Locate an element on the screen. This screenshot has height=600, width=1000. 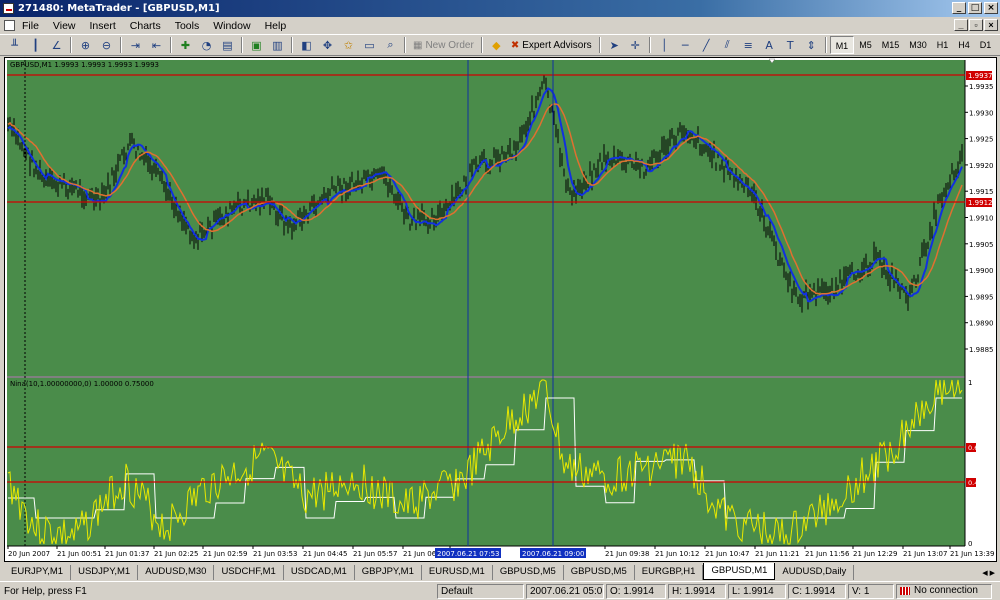
chart-window-icon is located at coordinates (9, 25).